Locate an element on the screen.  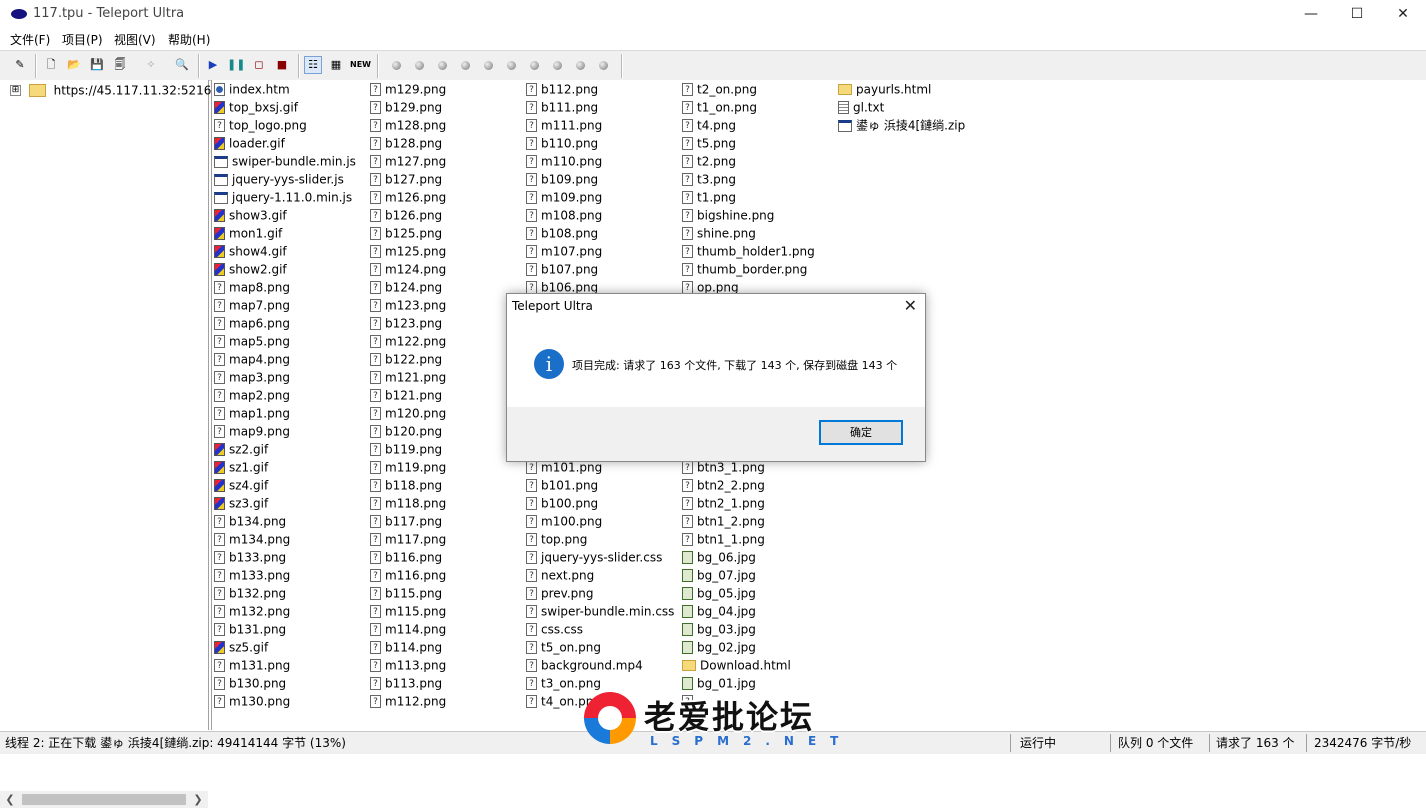
tree-root-label: https://45.117.11.32:52161/ is located at coordinates (138, 91).